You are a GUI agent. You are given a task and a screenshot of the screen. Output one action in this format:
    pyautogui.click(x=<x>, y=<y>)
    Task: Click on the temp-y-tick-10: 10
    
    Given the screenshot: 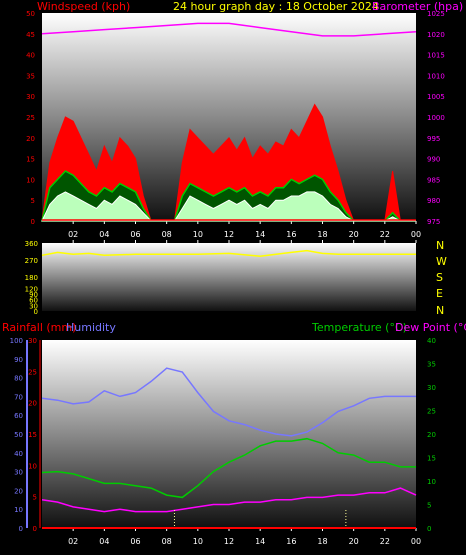 What is the action you would take?
    pyautogui.click(x=431, y=482)
    